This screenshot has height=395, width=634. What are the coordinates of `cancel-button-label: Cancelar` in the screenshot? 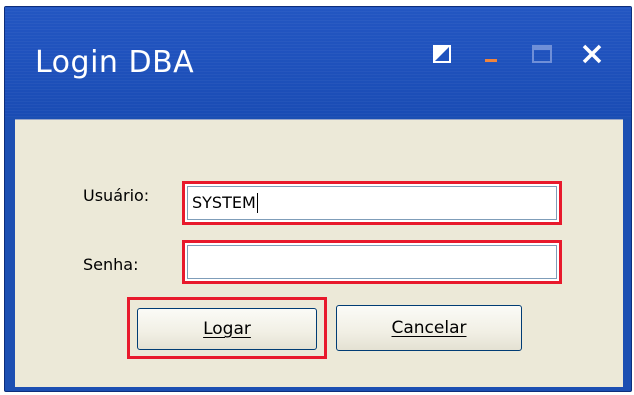 It's located at (429, 328).